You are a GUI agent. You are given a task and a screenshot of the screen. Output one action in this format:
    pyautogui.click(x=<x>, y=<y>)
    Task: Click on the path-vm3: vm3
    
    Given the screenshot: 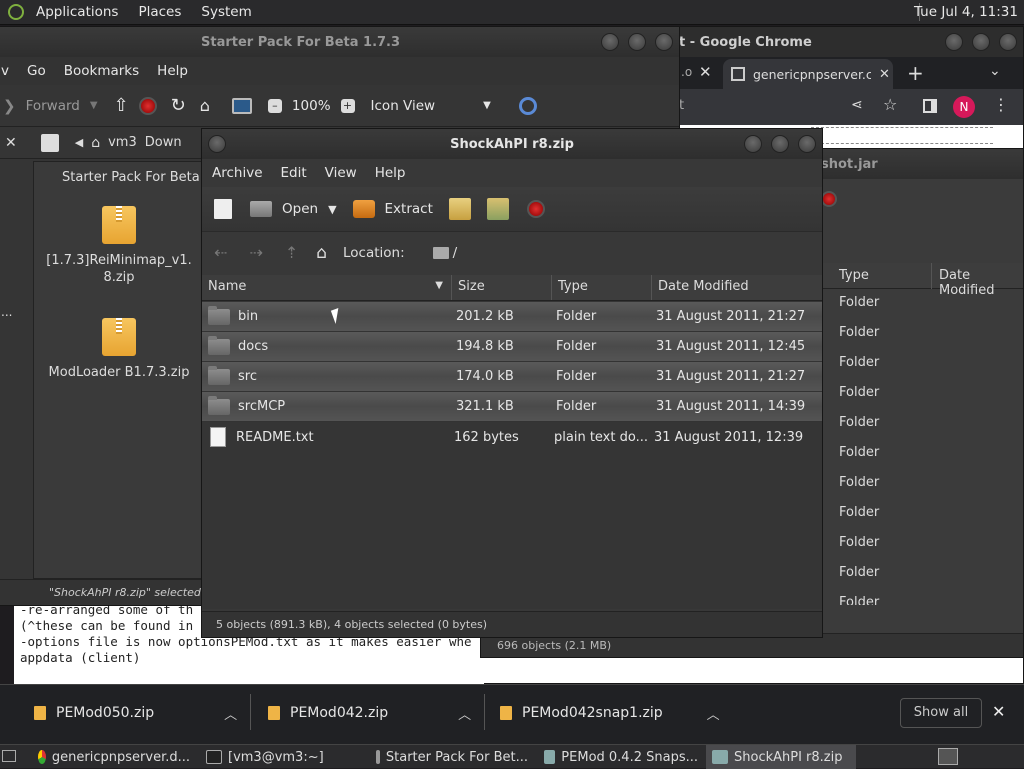 What is the action you would take?
    pyautogui.click(x=122, y=142)
    